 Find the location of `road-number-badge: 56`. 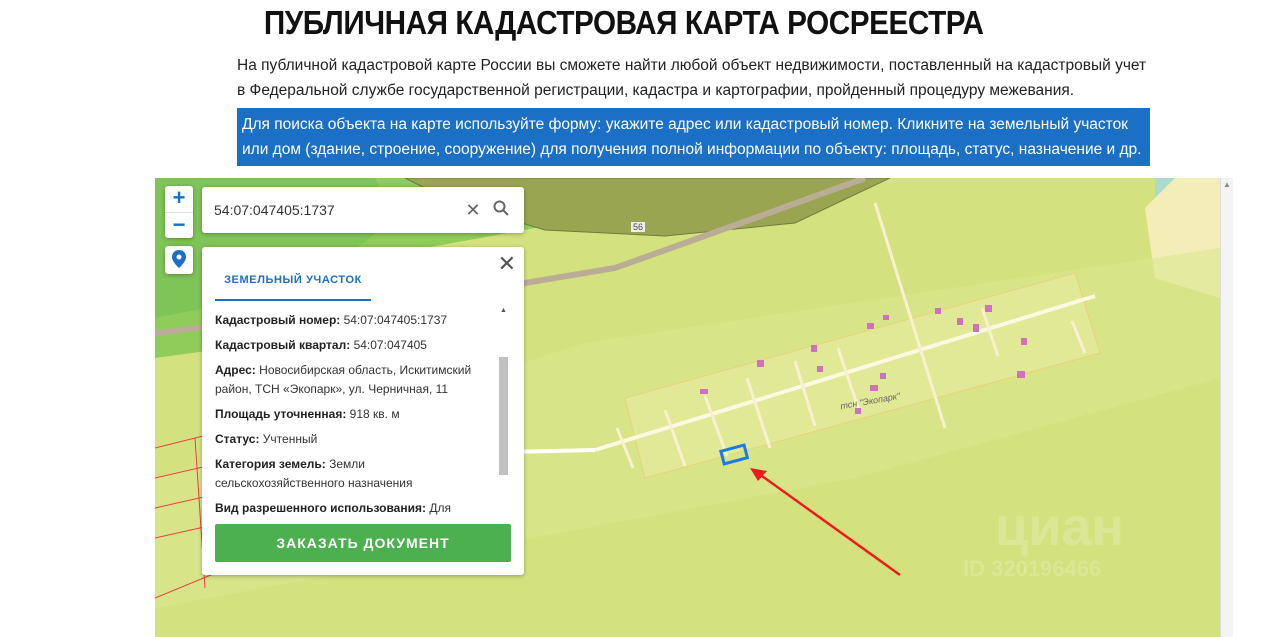

road-number-badge: 56 is located at coordinates (638, 227).